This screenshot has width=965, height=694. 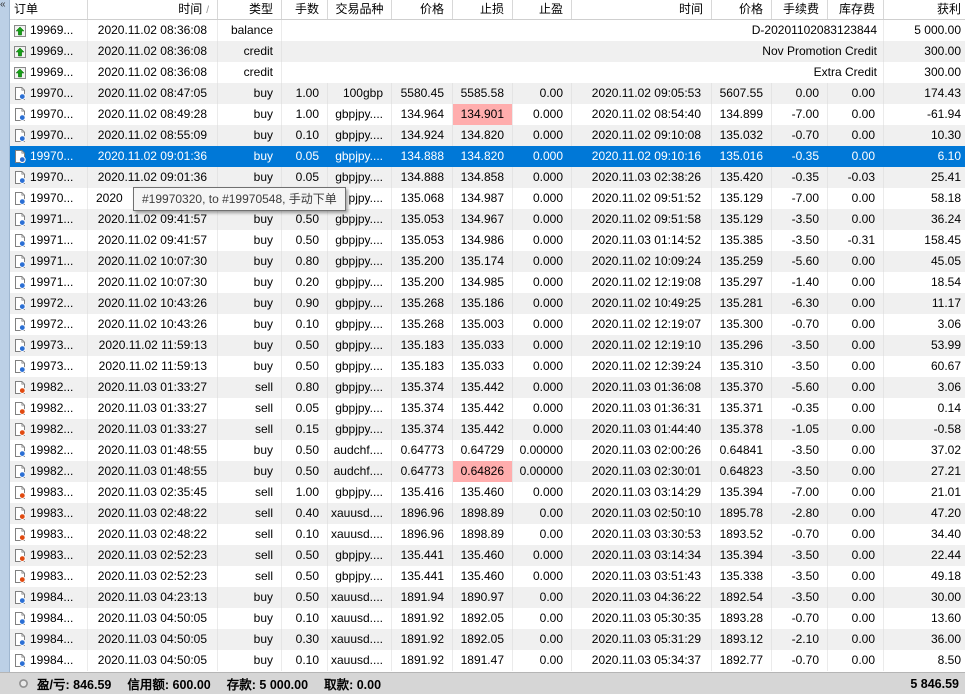 What do you see at coordinates (800, 450) in the screenshot?
I see `cell-comm: -3.50` at bounding box center [800, 450].